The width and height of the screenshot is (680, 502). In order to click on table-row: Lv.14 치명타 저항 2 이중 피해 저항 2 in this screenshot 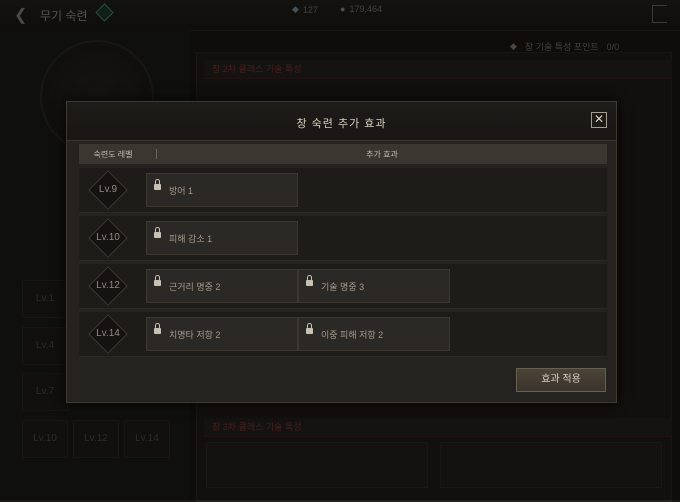, I will do `click(343, 334)`.